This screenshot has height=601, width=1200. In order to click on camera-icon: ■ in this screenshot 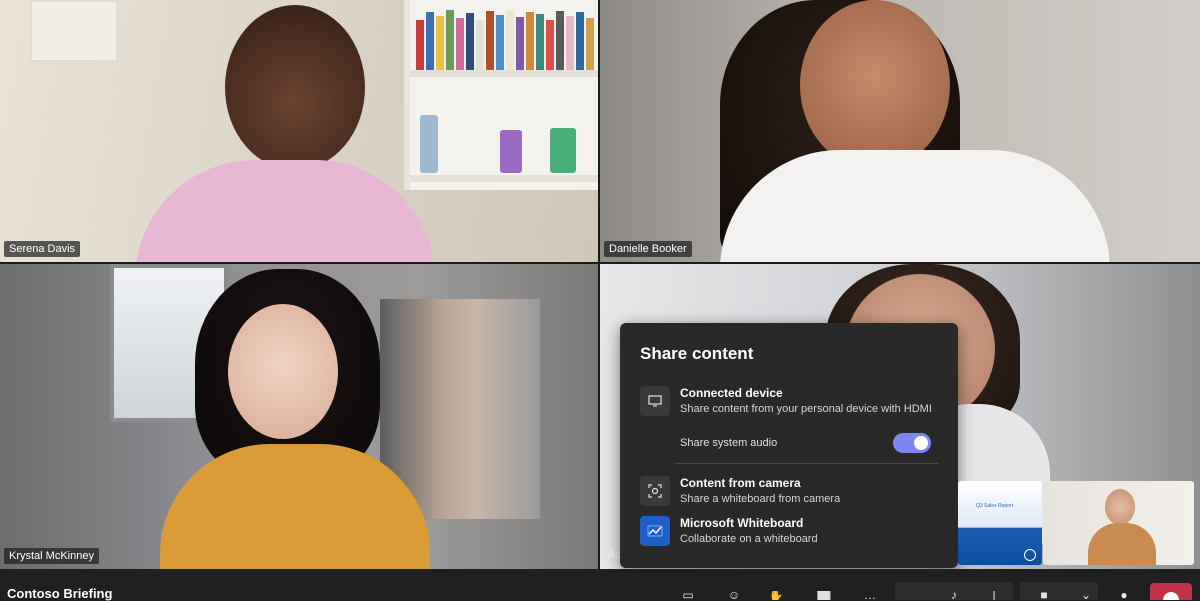, I will do `click(1044, 595)`.